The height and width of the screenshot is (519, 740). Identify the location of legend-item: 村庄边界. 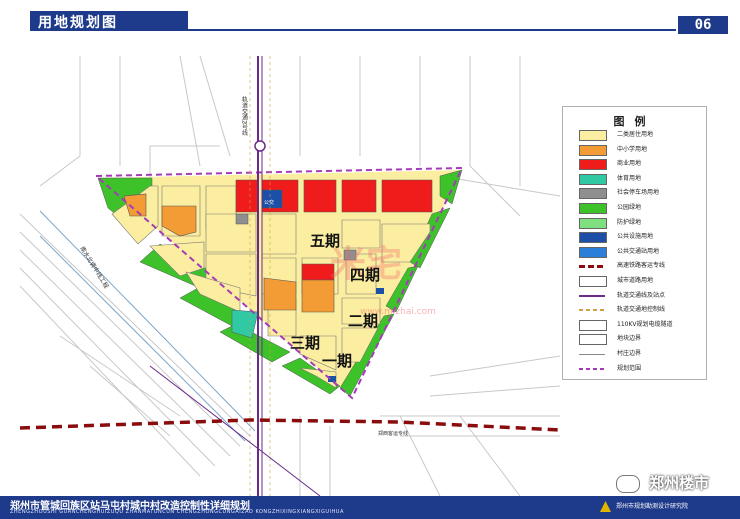
(641, 354).